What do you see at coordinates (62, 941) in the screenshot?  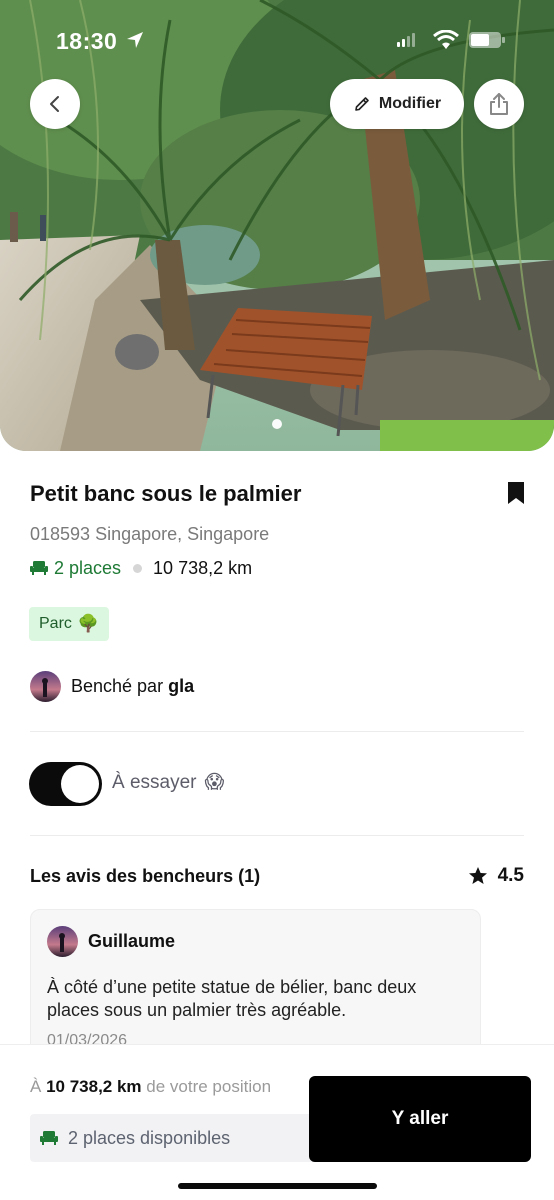 I see `reviewer-avatar` at bounding box center [62, 941].